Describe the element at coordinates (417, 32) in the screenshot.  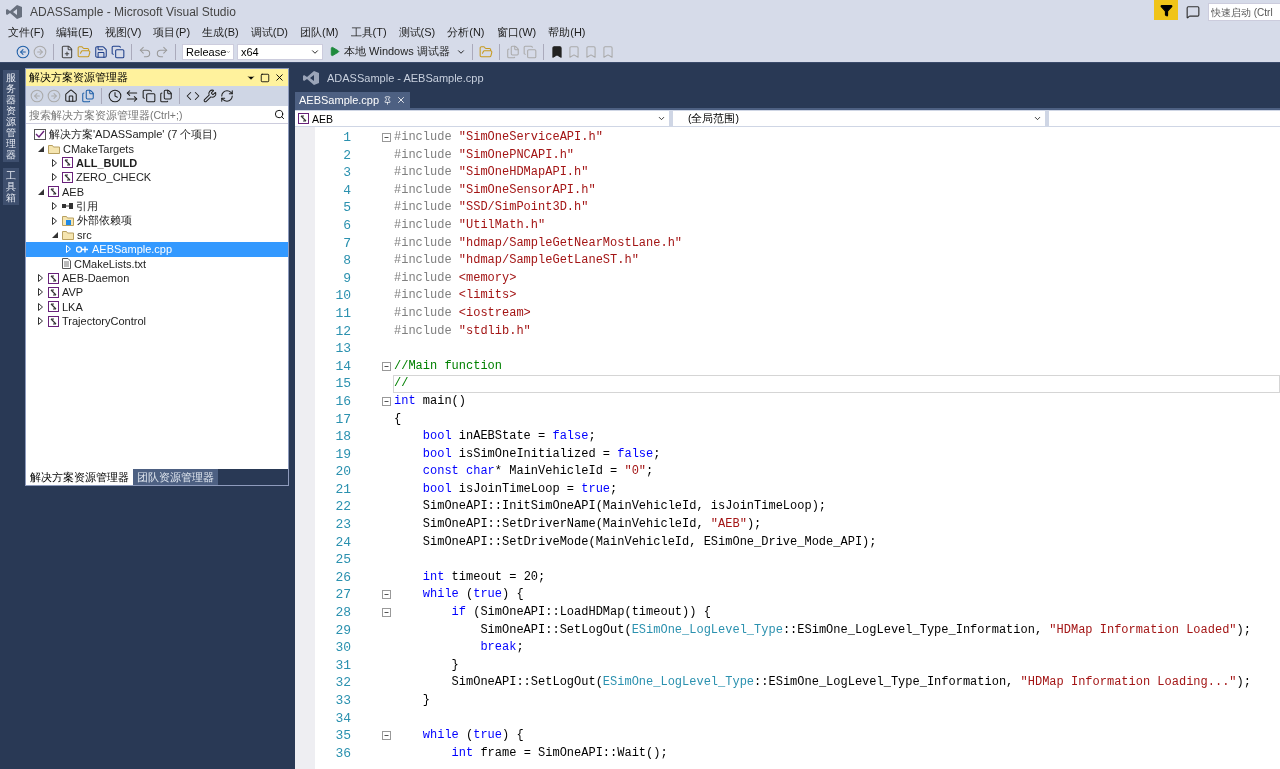
I see `menu-item: 测试(S)` at that location.